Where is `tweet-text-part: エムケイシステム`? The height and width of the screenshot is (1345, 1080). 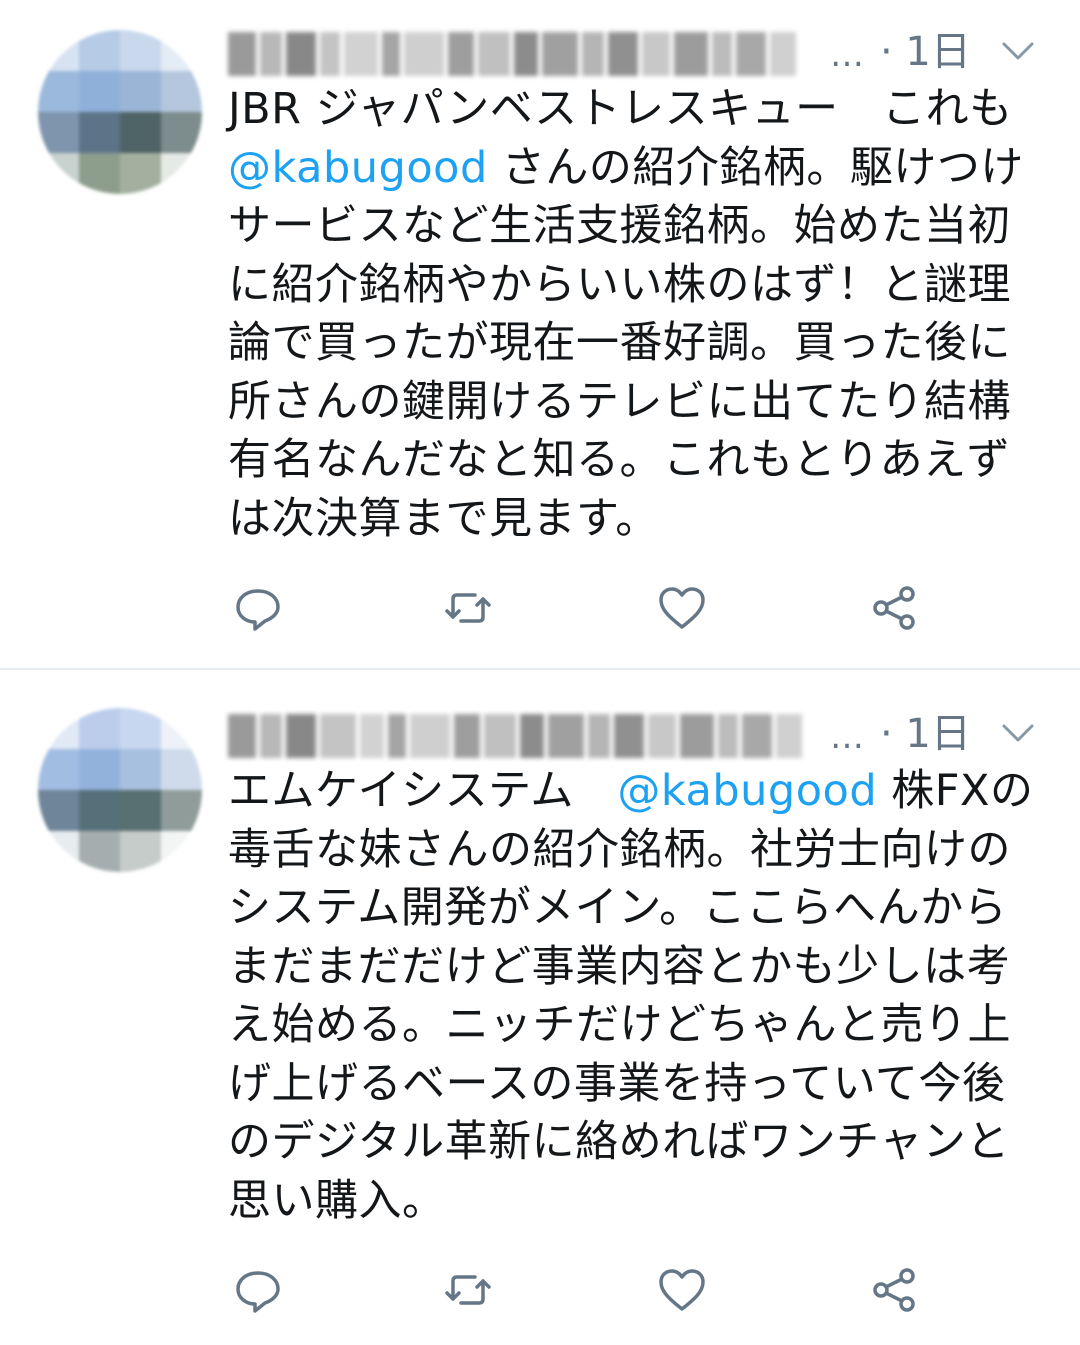
tweet-text-part: エムケイシステム is located at coordinates (423, 791).